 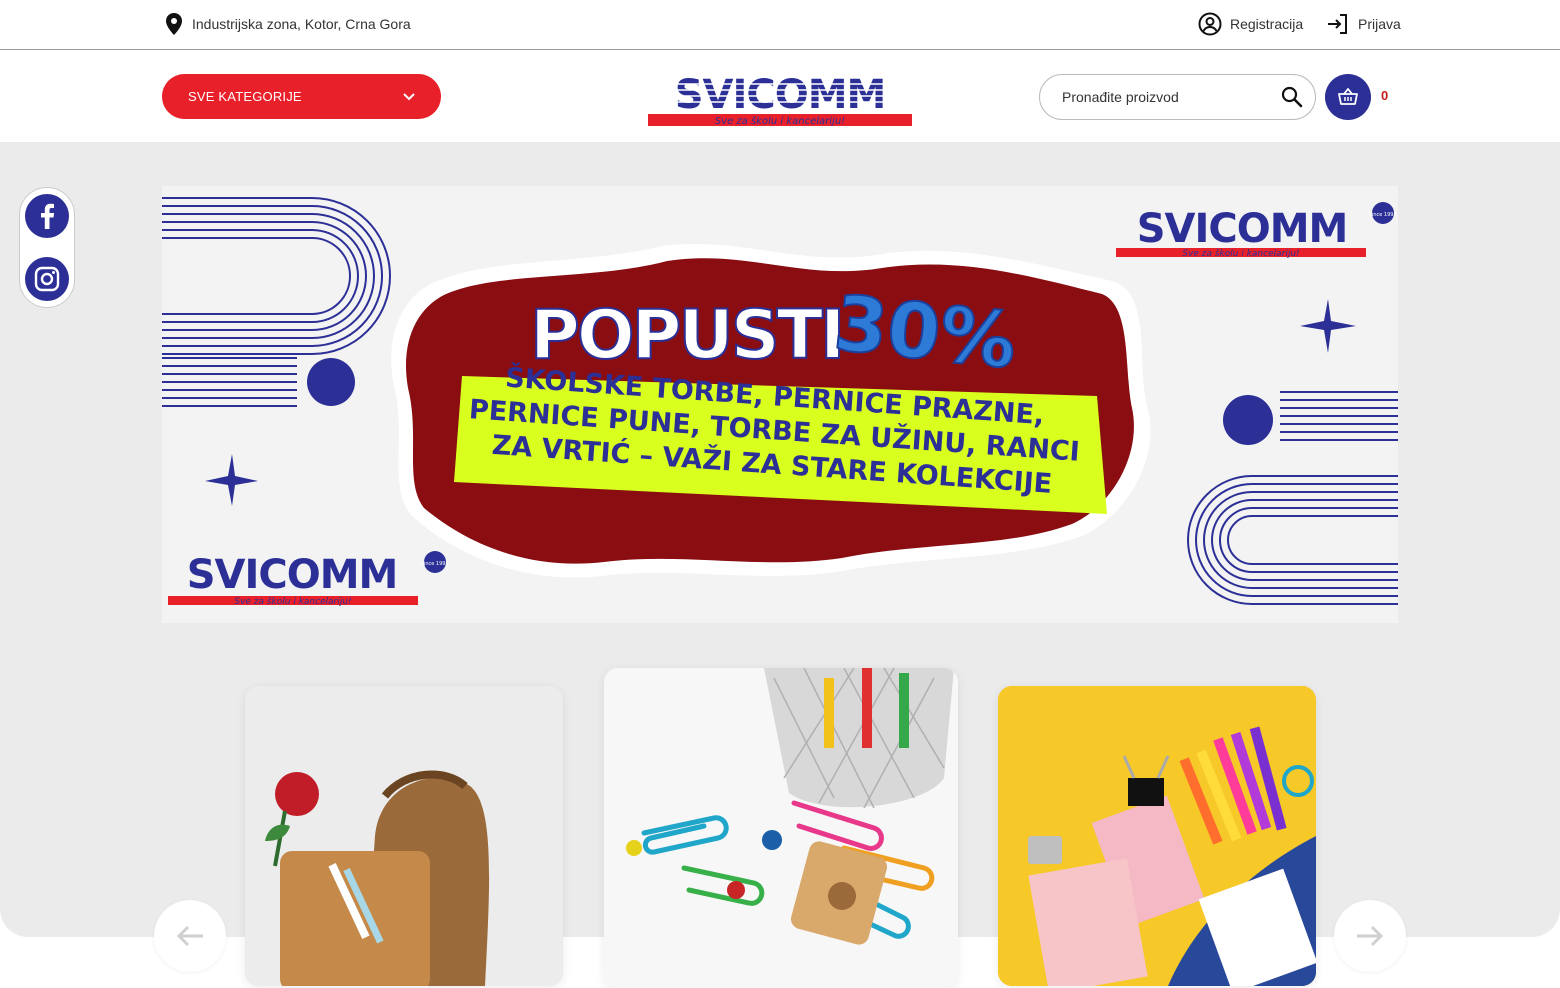 I want to click on search-box, so click(x=1177, y=97).